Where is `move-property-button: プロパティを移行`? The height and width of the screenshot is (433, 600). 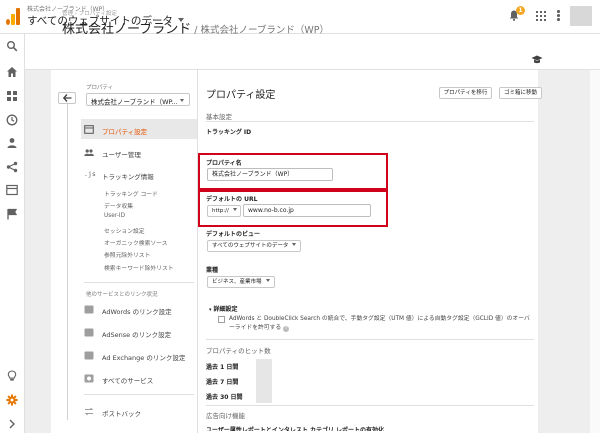 move-property-button: プロパティを移行 is located at coordinates (465, 93).